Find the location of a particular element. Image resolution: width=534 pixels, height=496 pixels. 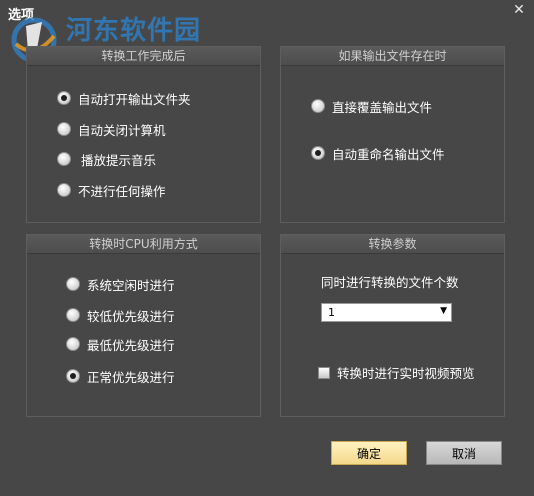

radio-open-output-folder: 自动打开输出文件夹 is located at coordinates (124, 98).